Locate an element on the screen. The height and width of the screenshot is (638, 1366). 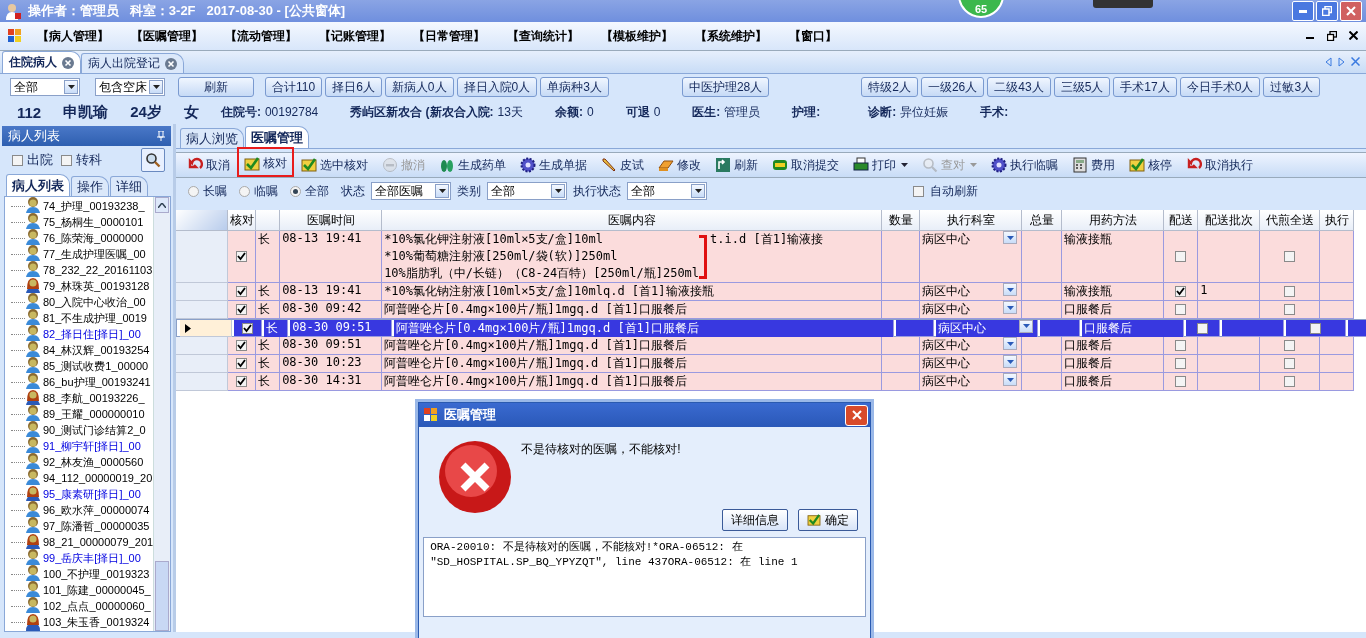
patient-item: 85_测试收费1_00000 is located at coordinates (96, 366).